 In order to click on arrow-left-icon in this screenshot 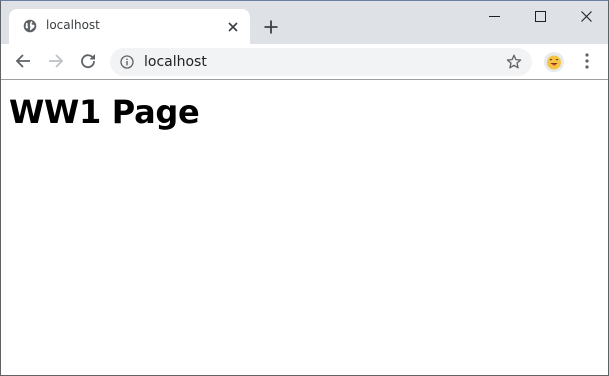, I will do `click(22, 61)`.